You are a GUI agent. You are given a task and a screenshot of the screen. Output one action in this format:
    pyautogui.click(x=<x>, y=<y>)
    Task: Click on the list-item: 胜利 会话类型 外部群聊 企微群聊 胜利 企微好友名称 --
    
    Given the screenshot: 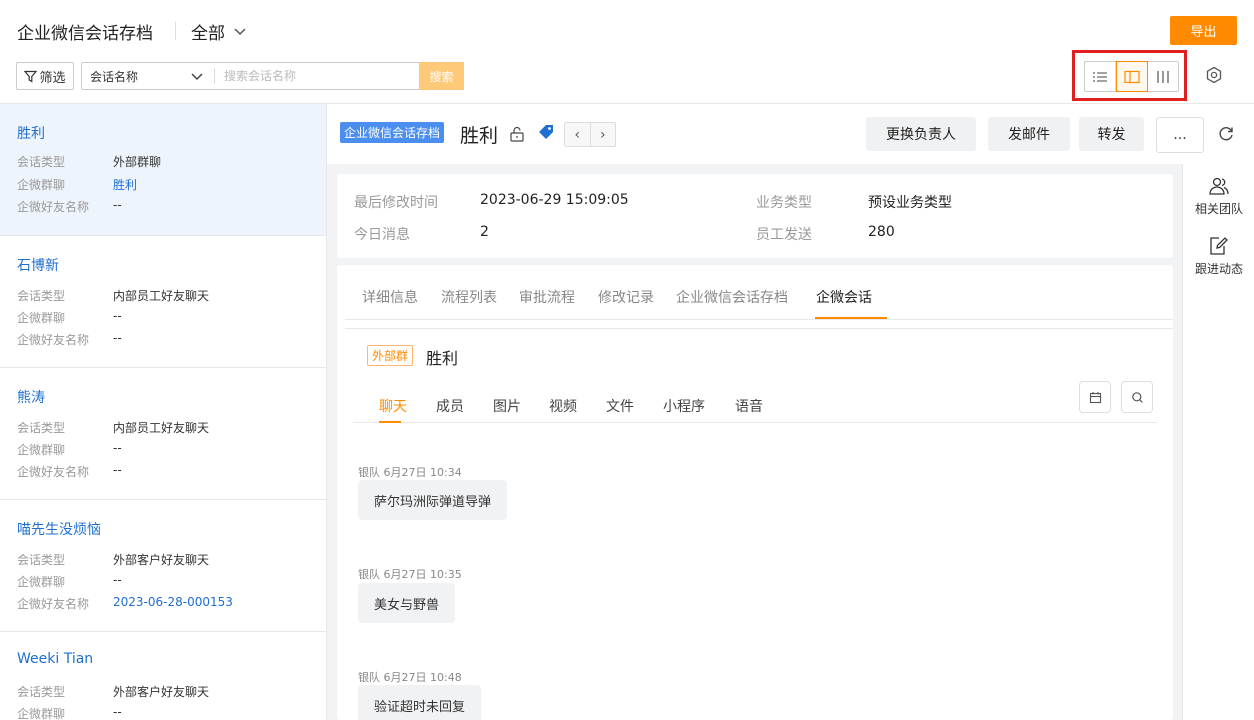 What is the action you would take?
    pyautogui.click(x=163, y=170)
    